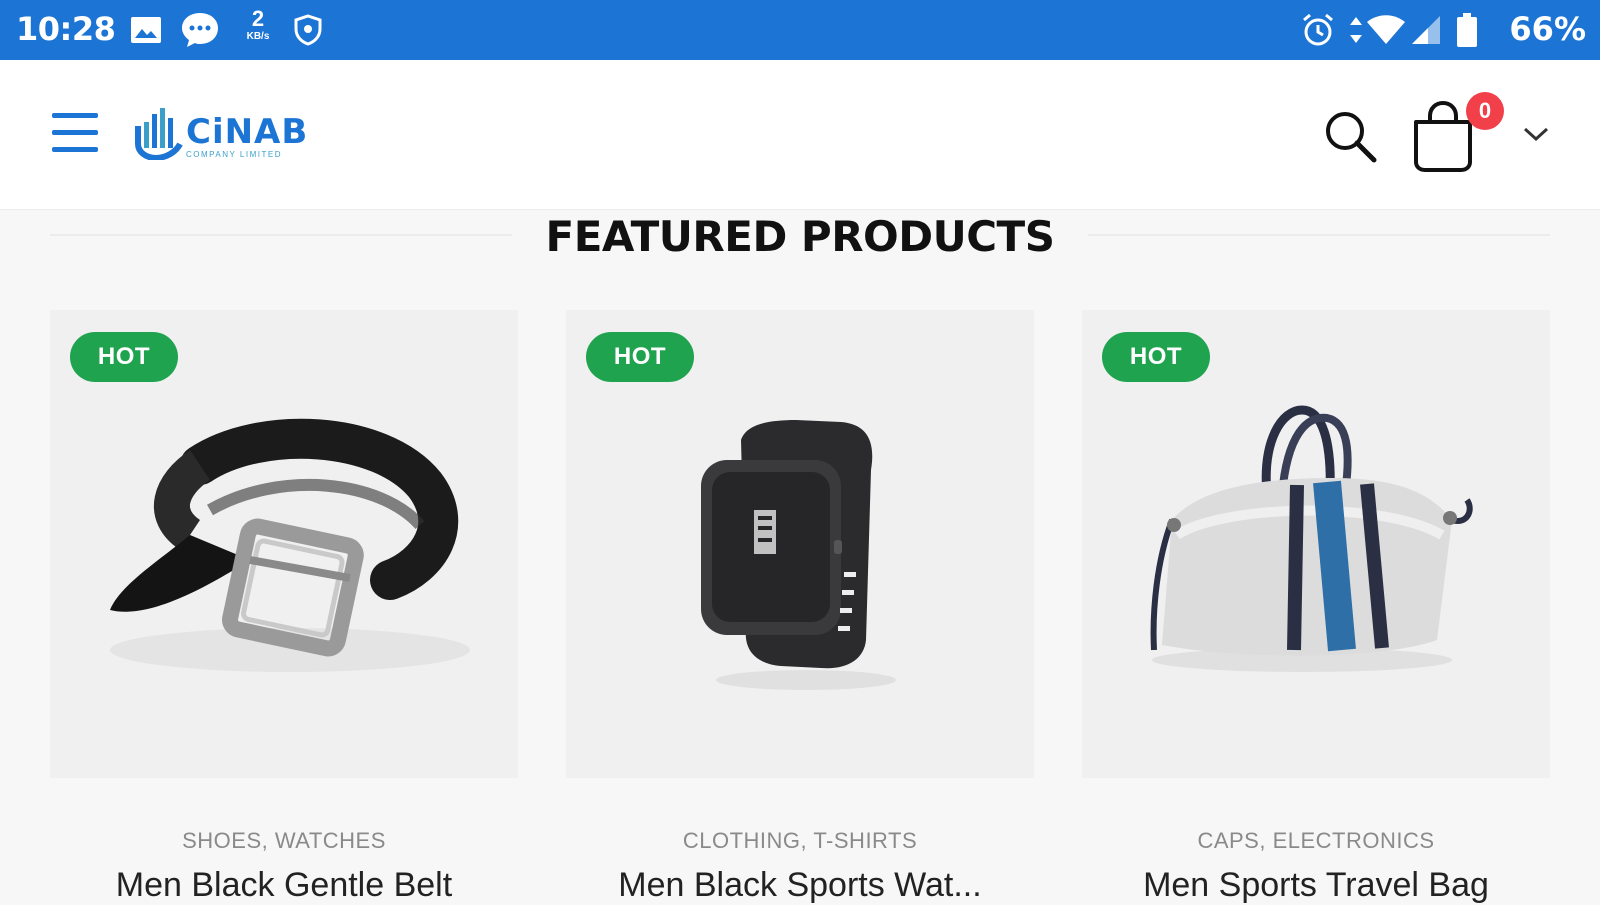  I want to click on battery-percent: 66%, so click(1547, 29).